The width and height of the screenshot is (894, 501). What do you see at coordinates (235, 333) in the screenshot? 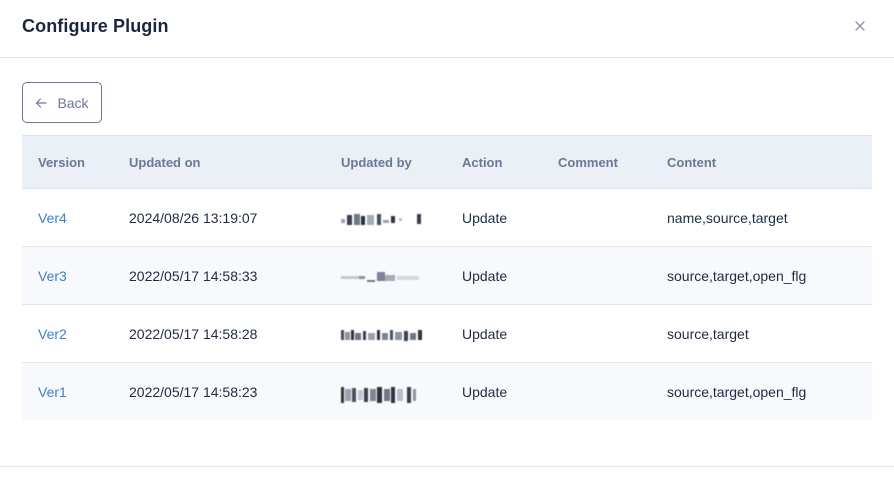
I see `updated-on-cell: 2022/05/17 14:58:28` at bounding box center [235, 333].